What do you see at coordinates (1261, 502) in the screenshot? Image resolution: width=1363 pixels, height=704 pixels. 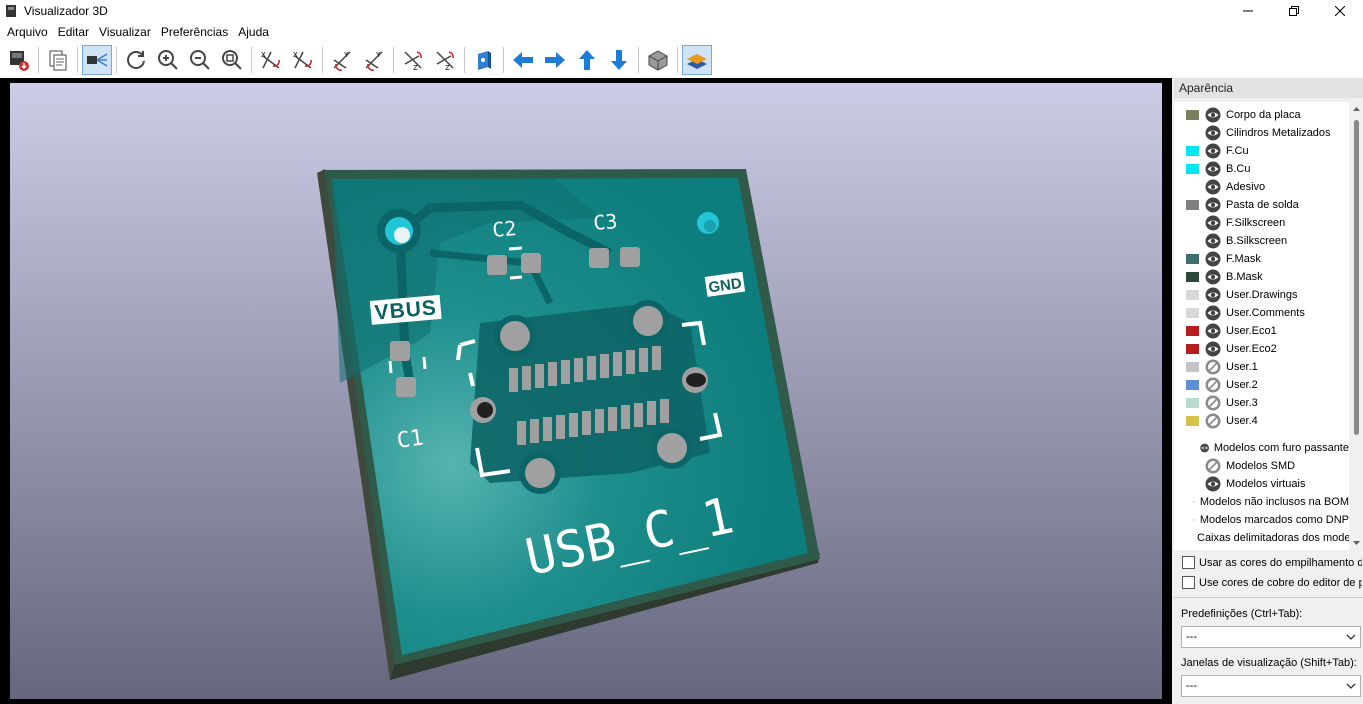 I see `model-row: Modelos não inclusos na BOM` at bounding box center [1261, 502].